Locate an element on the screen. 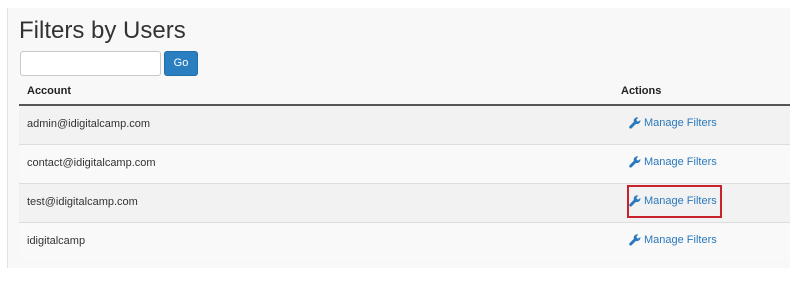  table-row: idigitalcamp Manage Filters is located at coordinates (404, 242).